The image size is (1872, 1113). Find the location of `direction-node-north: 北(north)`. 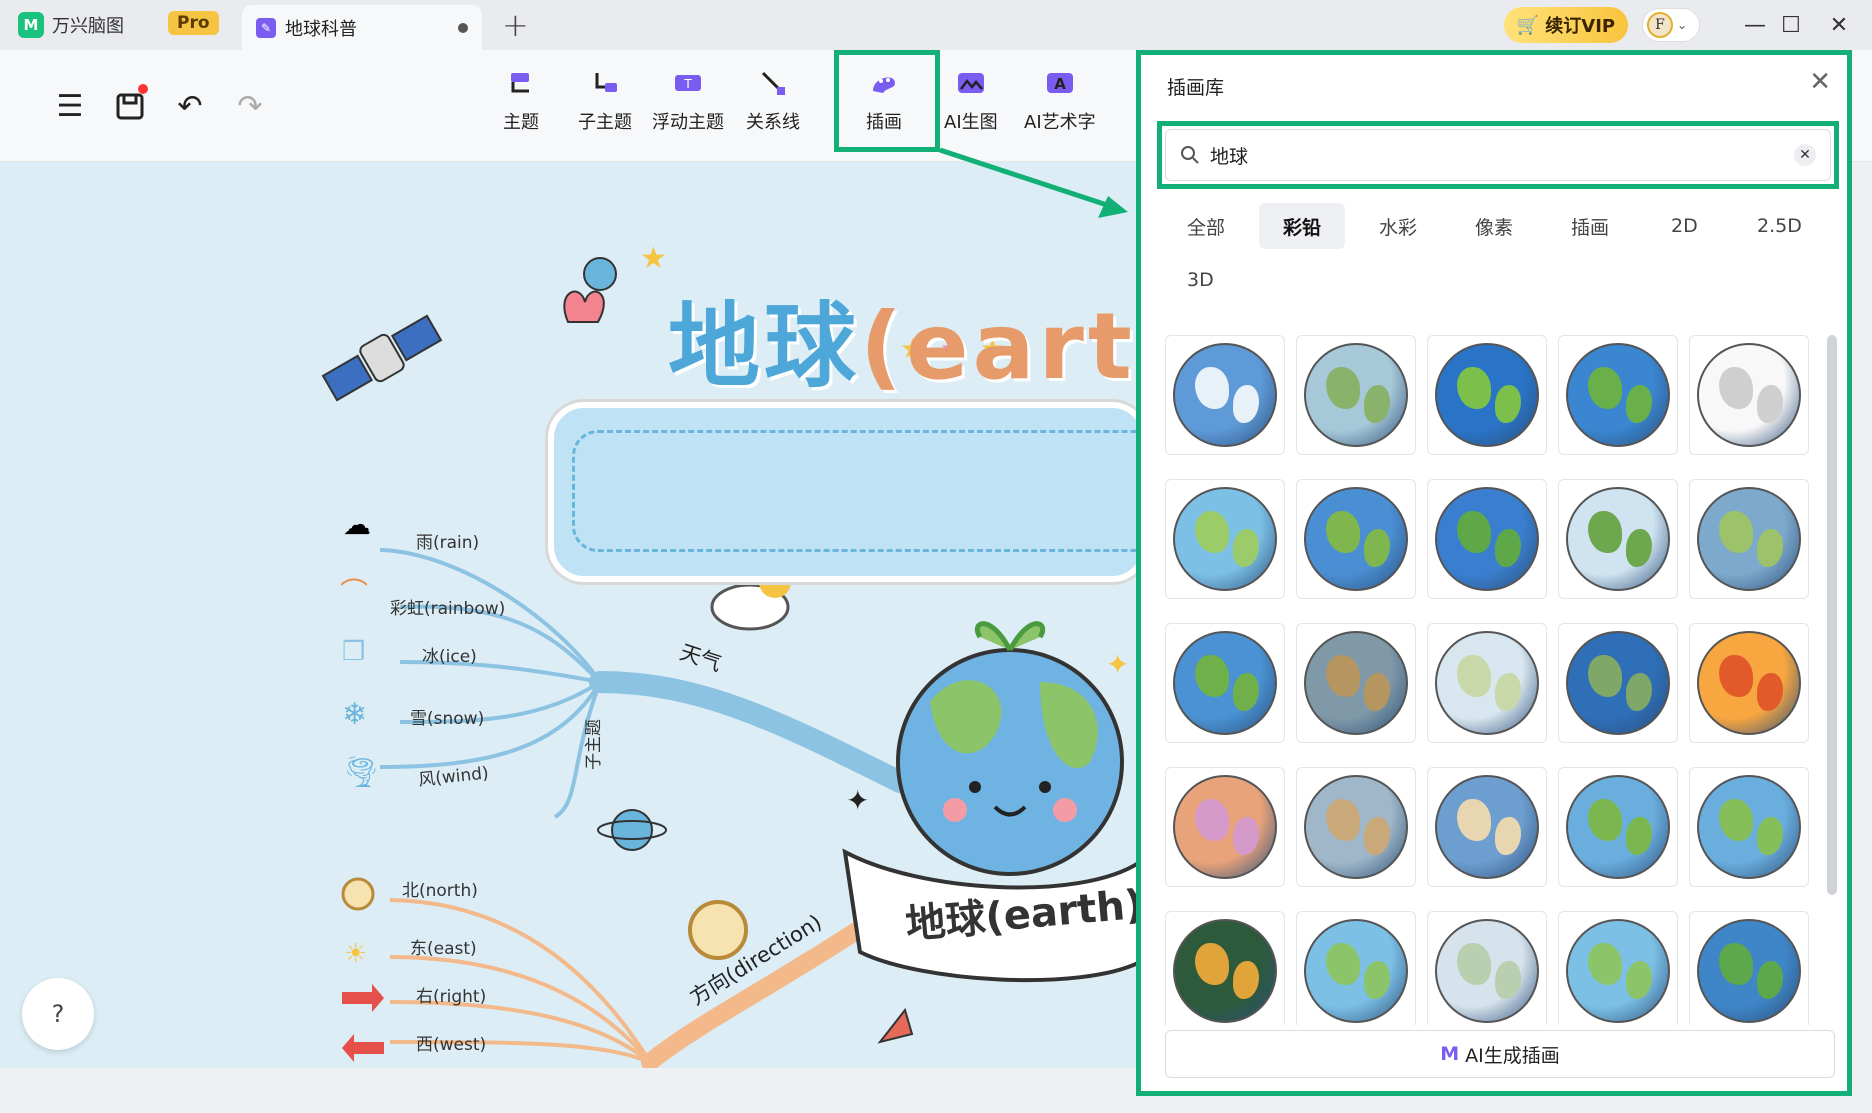

direction-node-north: 北(north) is located at coordinates (440, 888).